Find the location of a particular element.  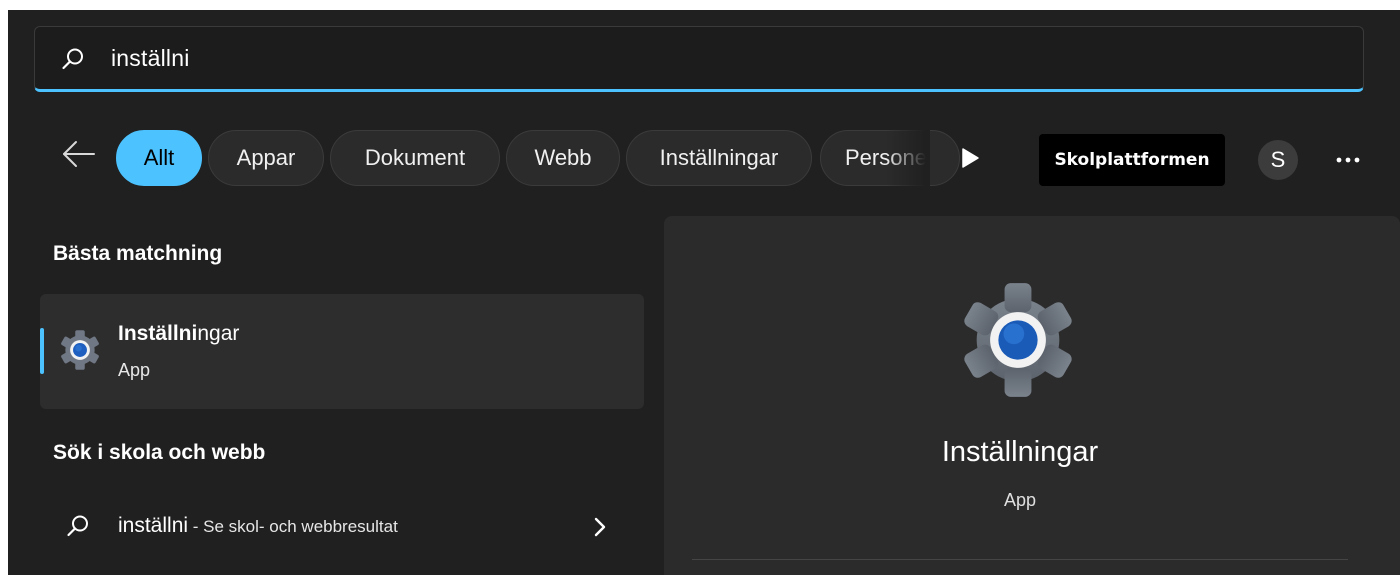

filter-chip-allt: Allt is located at coordinates (159, 158).